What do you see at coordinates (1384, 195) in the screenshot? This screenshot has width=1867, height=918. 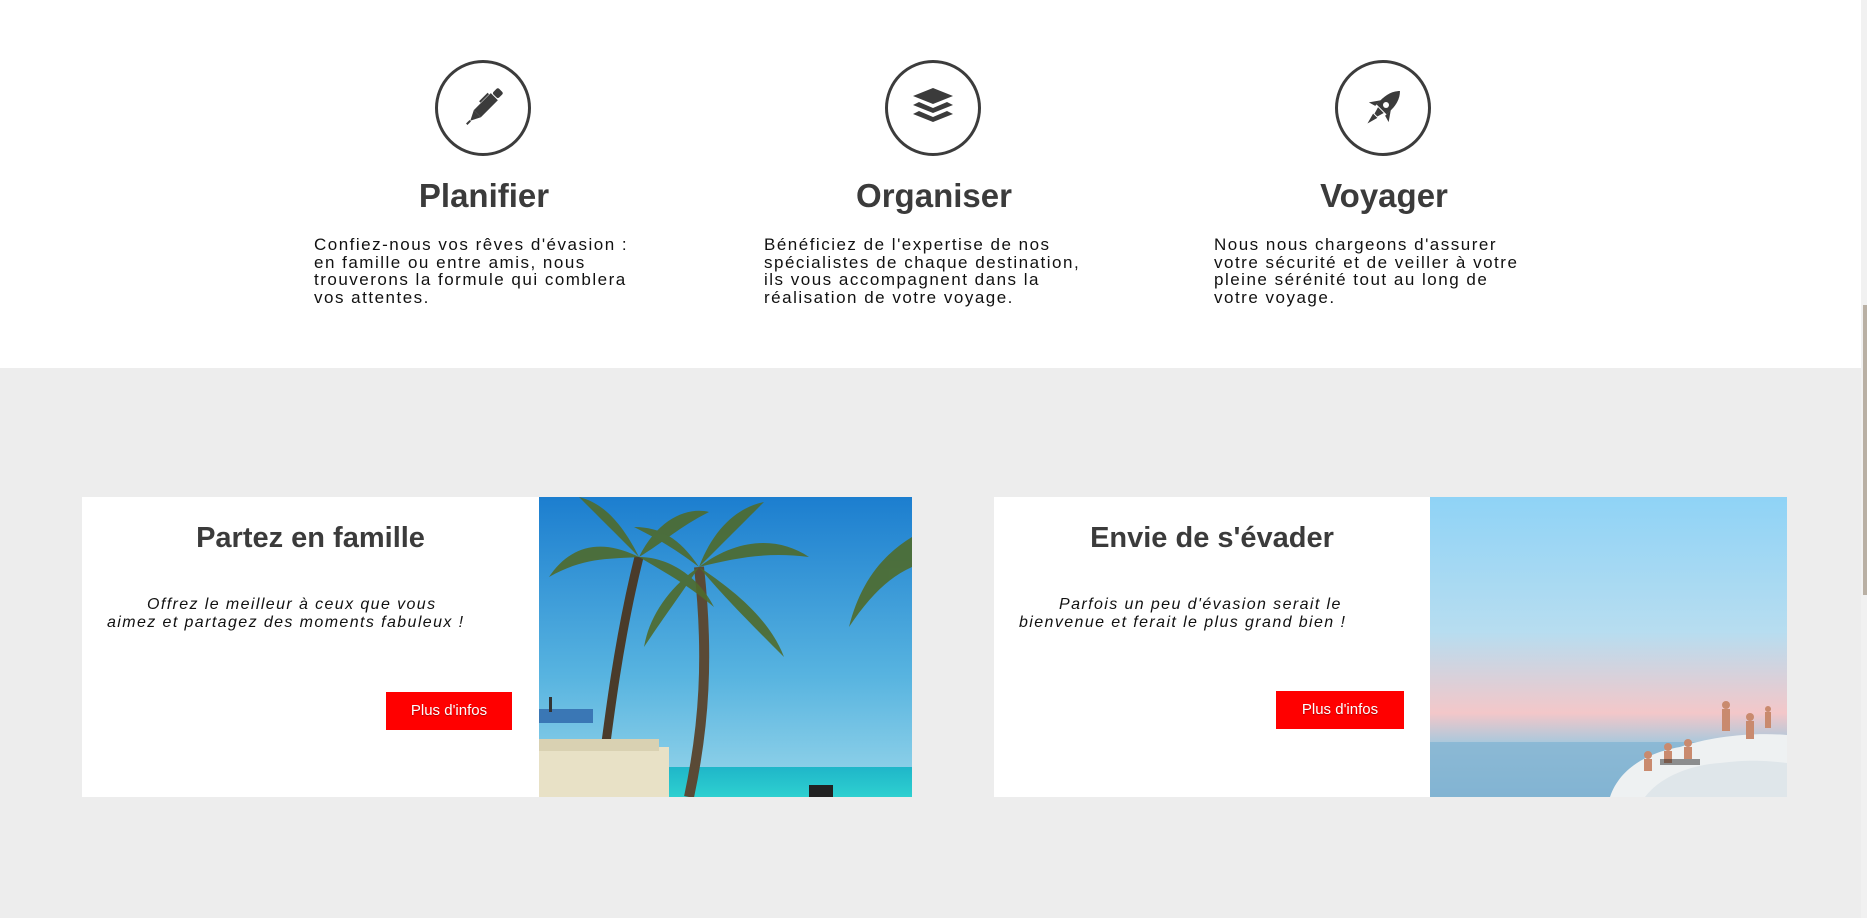 I see `feature-title: Voyager` at bounding box center [1384, 195].